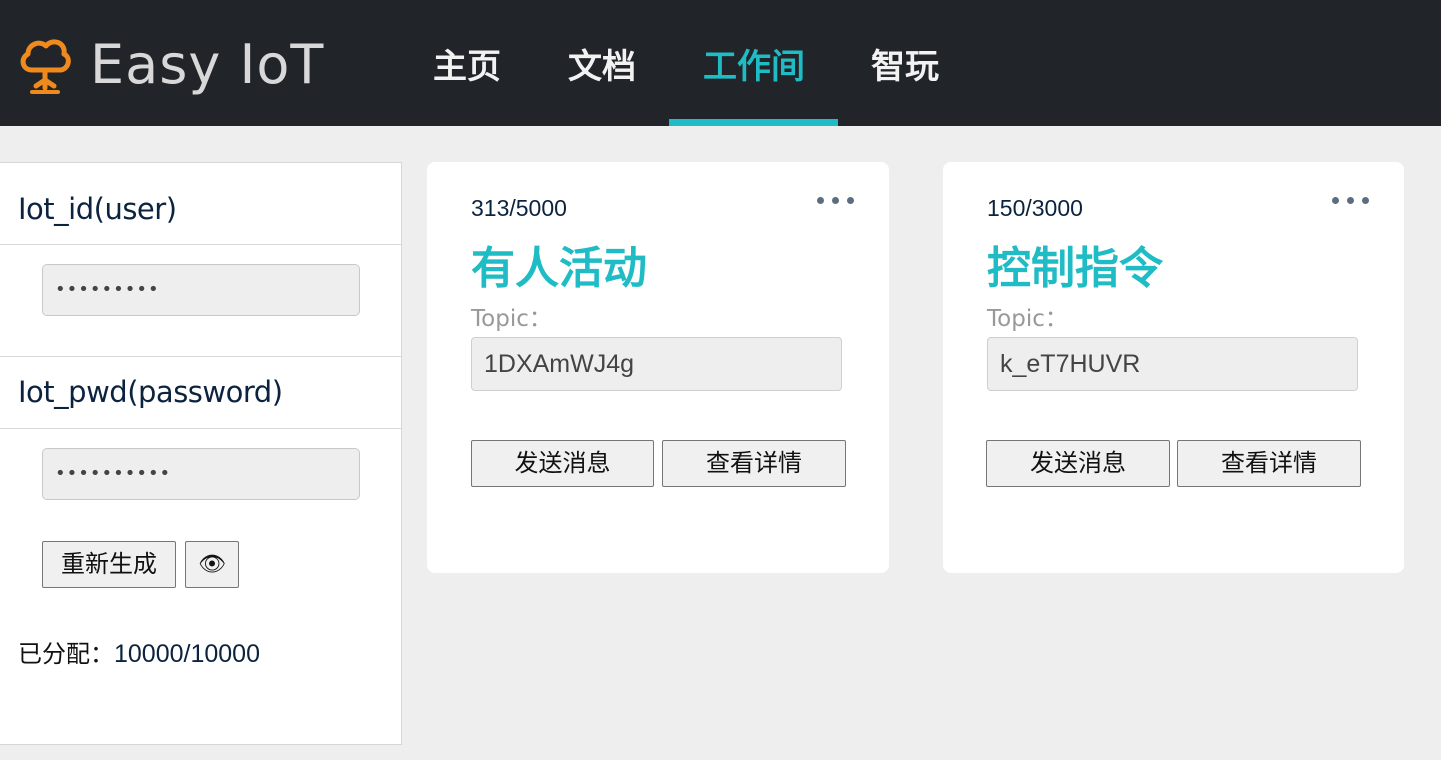 The image size is (1441, 760). What do you see at coordinates (45, 66) in the screenshot?
I see `cloud-tree-icon` at bounding box center [45, 66].